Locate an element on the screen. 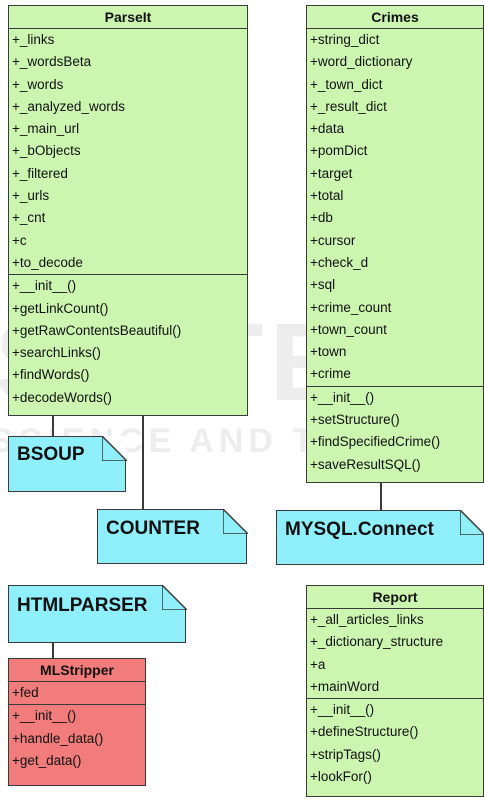 The height and width of the screenshot is (805, 484). attribute-item: +mainWord is located at coordinates (396, 687).